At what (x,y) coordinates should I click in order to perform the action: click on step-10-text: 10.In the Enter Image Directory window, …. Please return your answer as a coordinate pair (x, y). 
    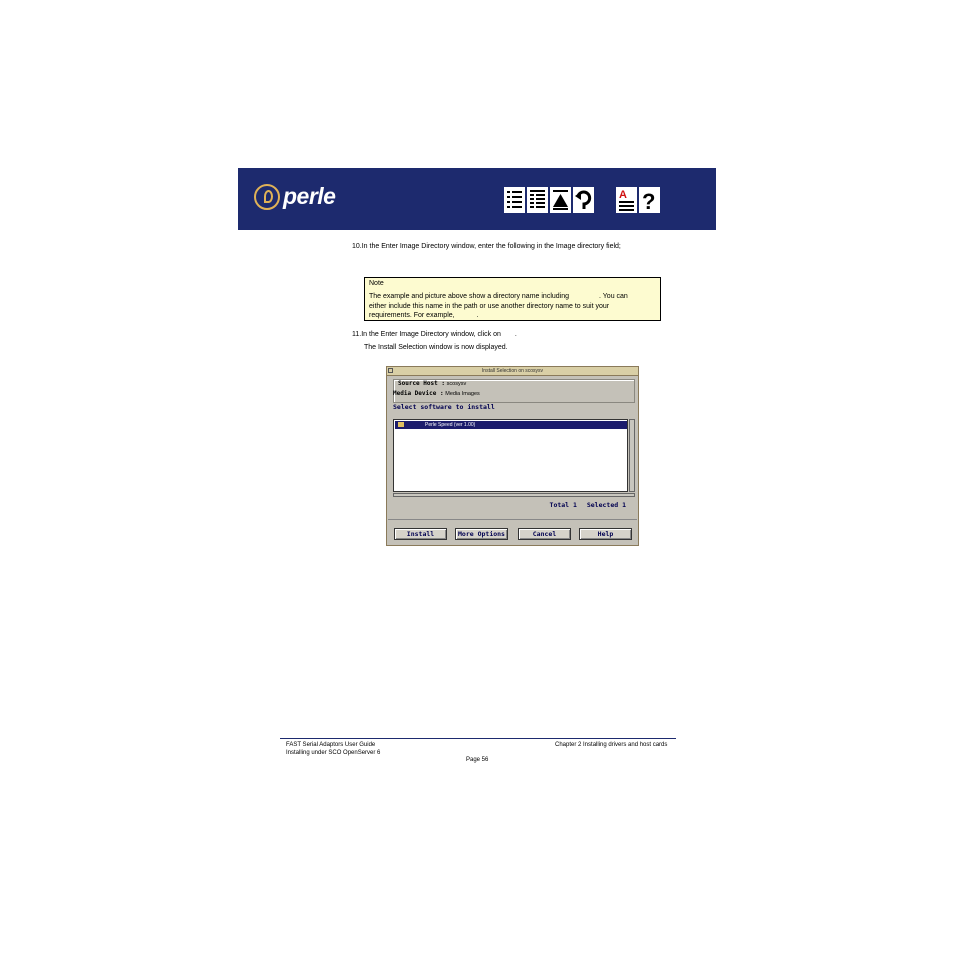
    Looking at the image, I should click on (486, 246).